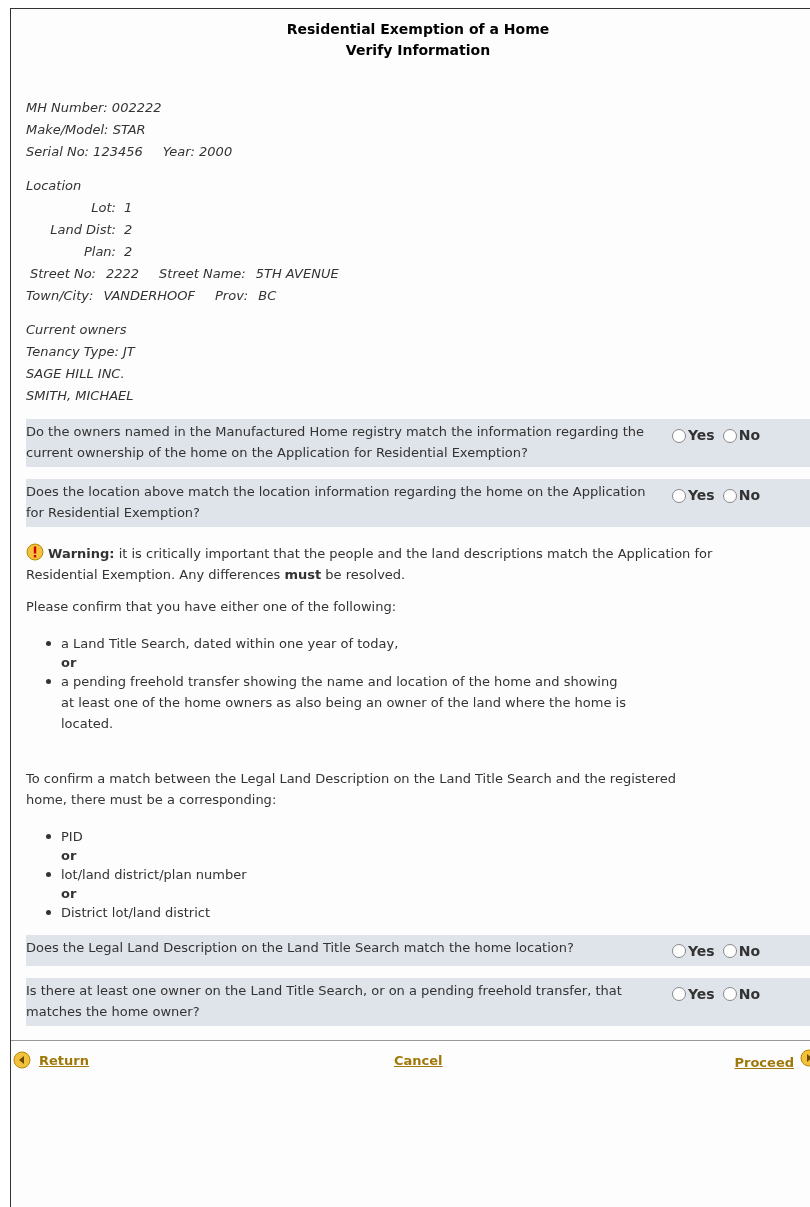 The height and width of the screenshot is (1207, 810). Describe the element at coordinates (230, 643) in the screenshot. I see `list-item-text: a Land Title Search, dated within one year of today,` at that location.